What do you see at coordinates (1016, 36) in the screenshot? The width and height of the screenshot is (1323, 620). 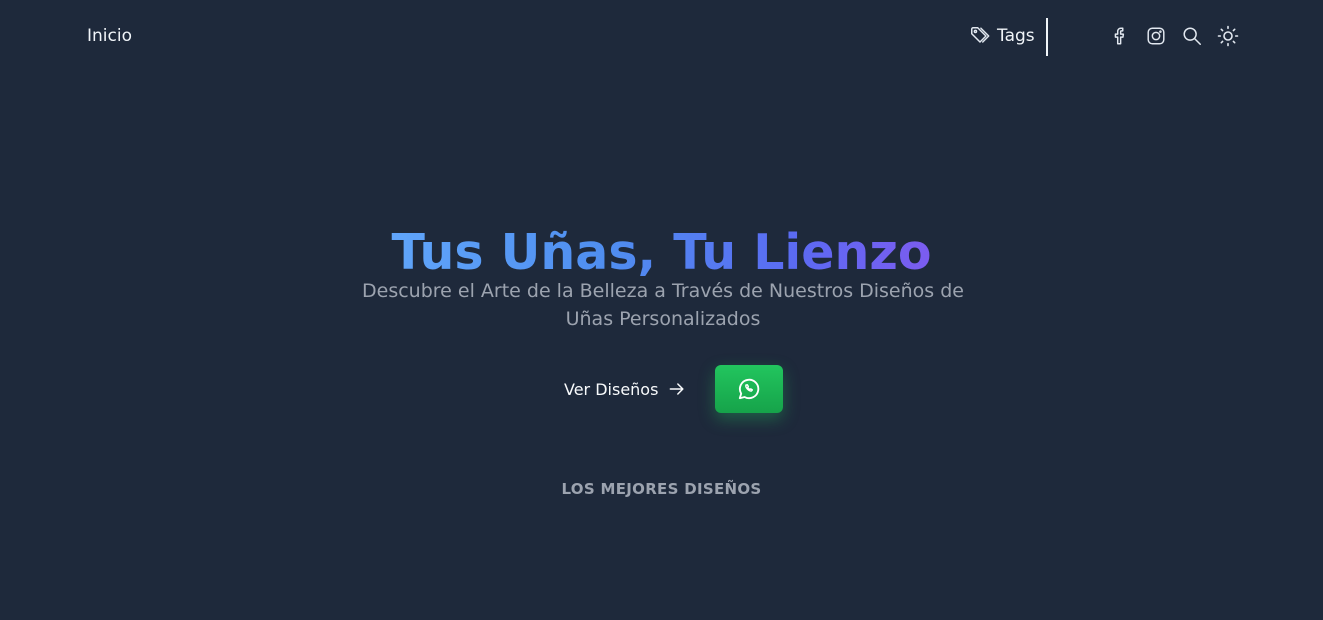 I see `tags-label: Tags` at bounding box center [1016, 36].